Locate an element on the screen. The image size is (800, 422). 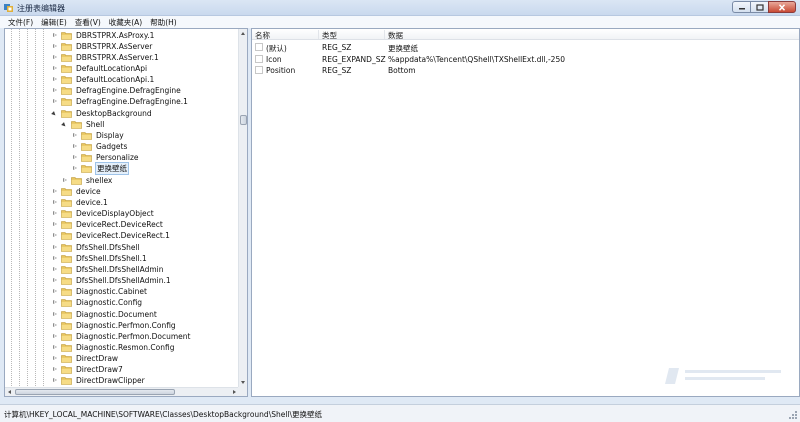
tree-item: DeviceDisplayObject is located at coordinates (103, 213).